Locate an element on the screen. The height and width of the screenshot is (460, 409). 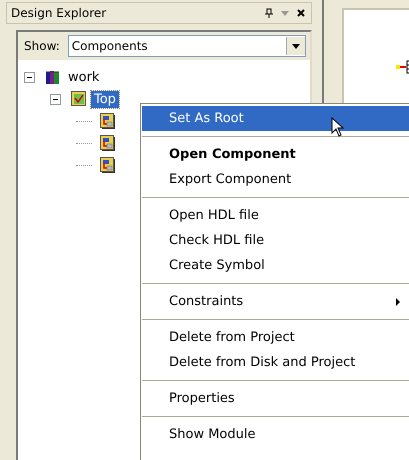
menu-item: Open Component is located at coordinates (275, 154).